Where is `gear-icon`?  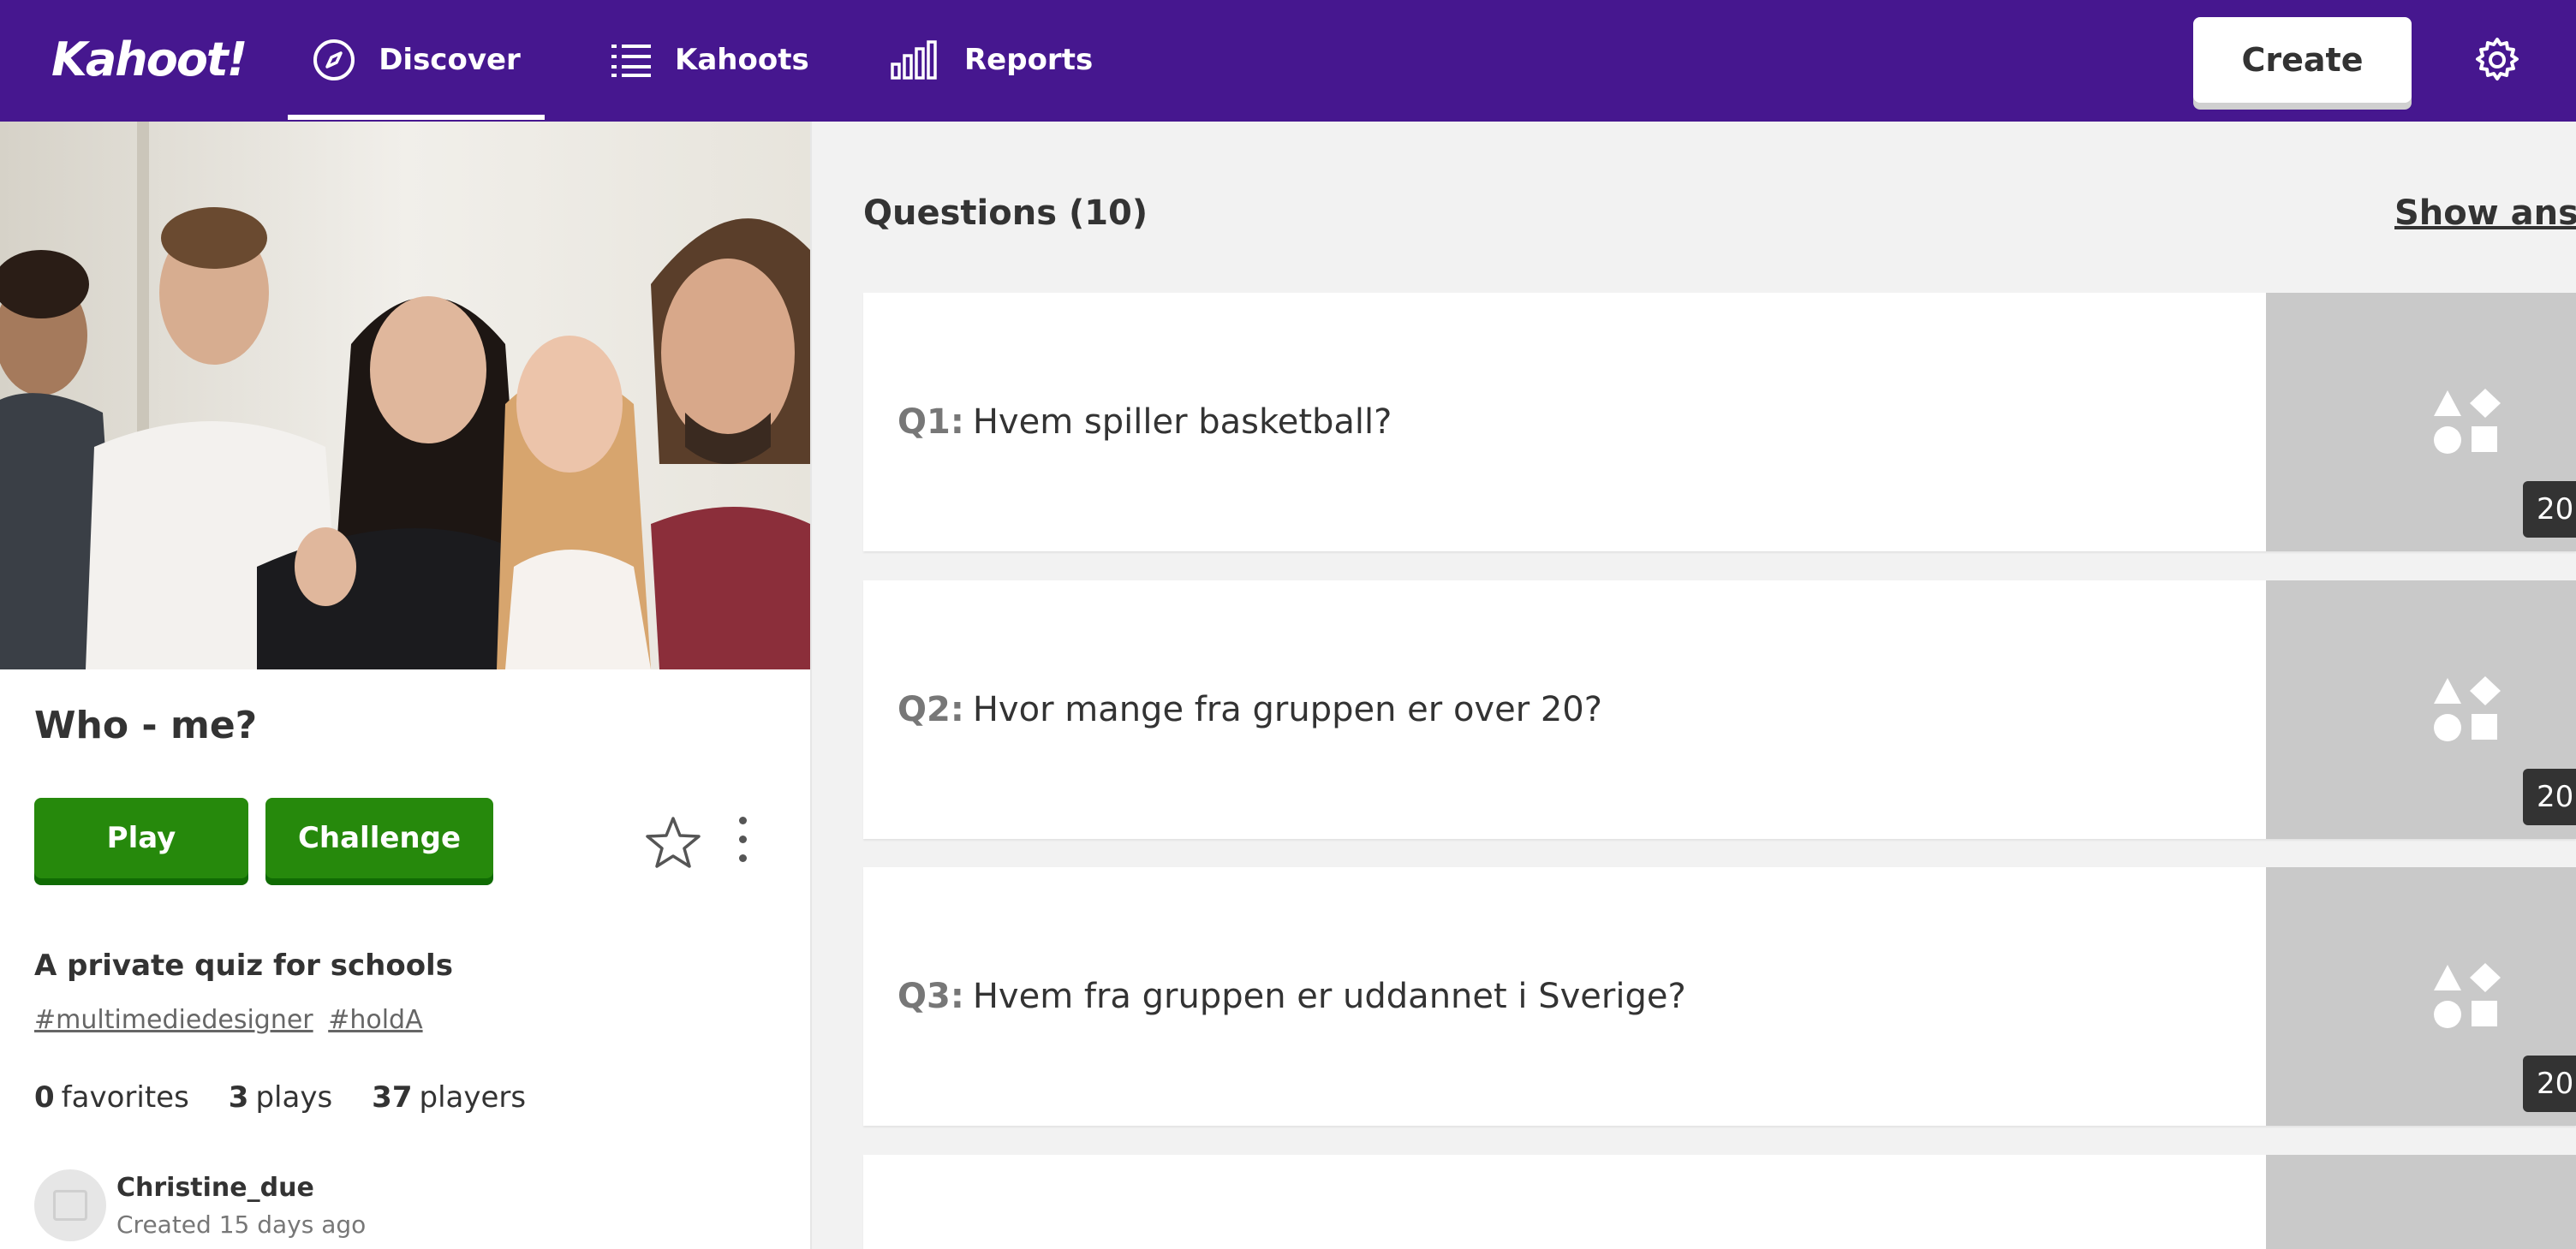 gear-icon is located at coordinates (2497, 60).